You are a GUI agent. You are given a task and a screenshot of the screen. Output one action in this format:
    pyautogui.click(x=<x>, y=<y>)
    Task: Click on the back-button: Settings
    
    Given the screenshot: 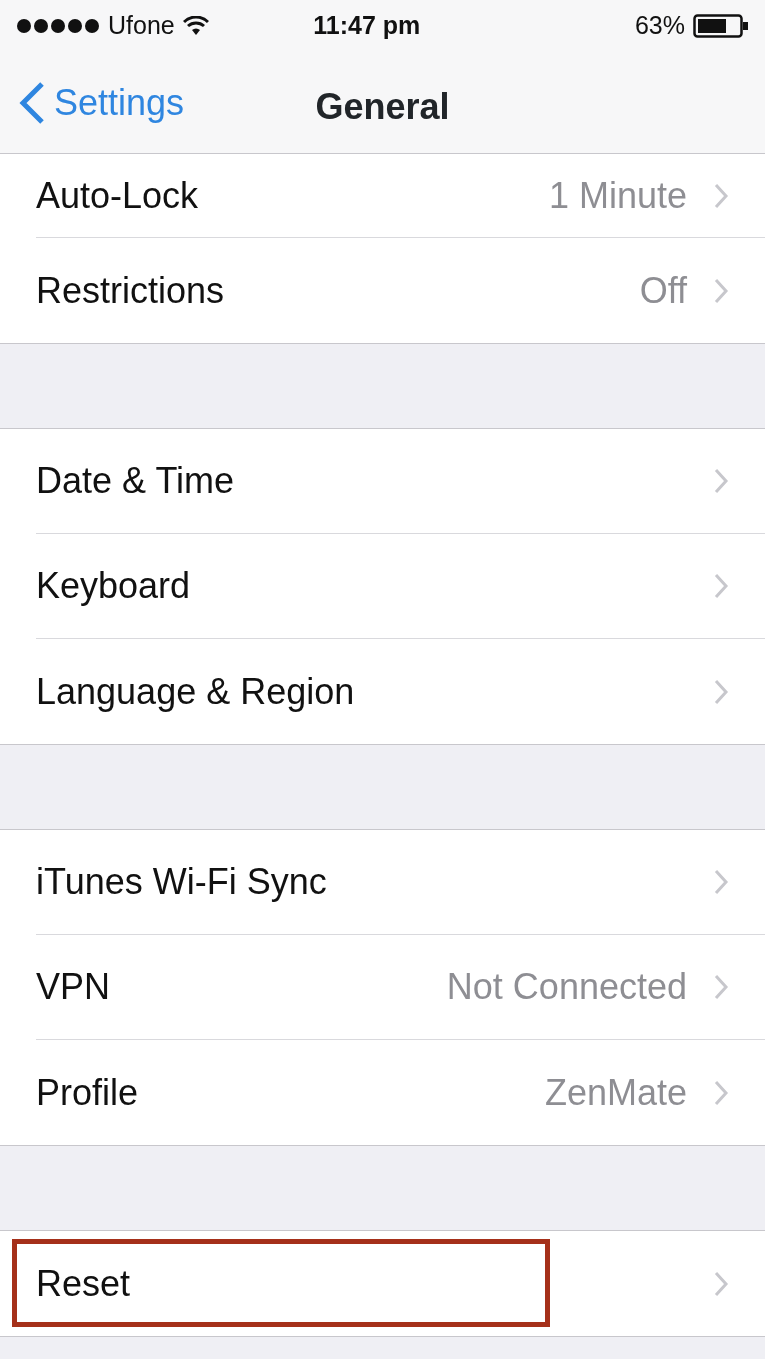 What is the action you would take?
    pyautogui.click(x=92, y=102)
    